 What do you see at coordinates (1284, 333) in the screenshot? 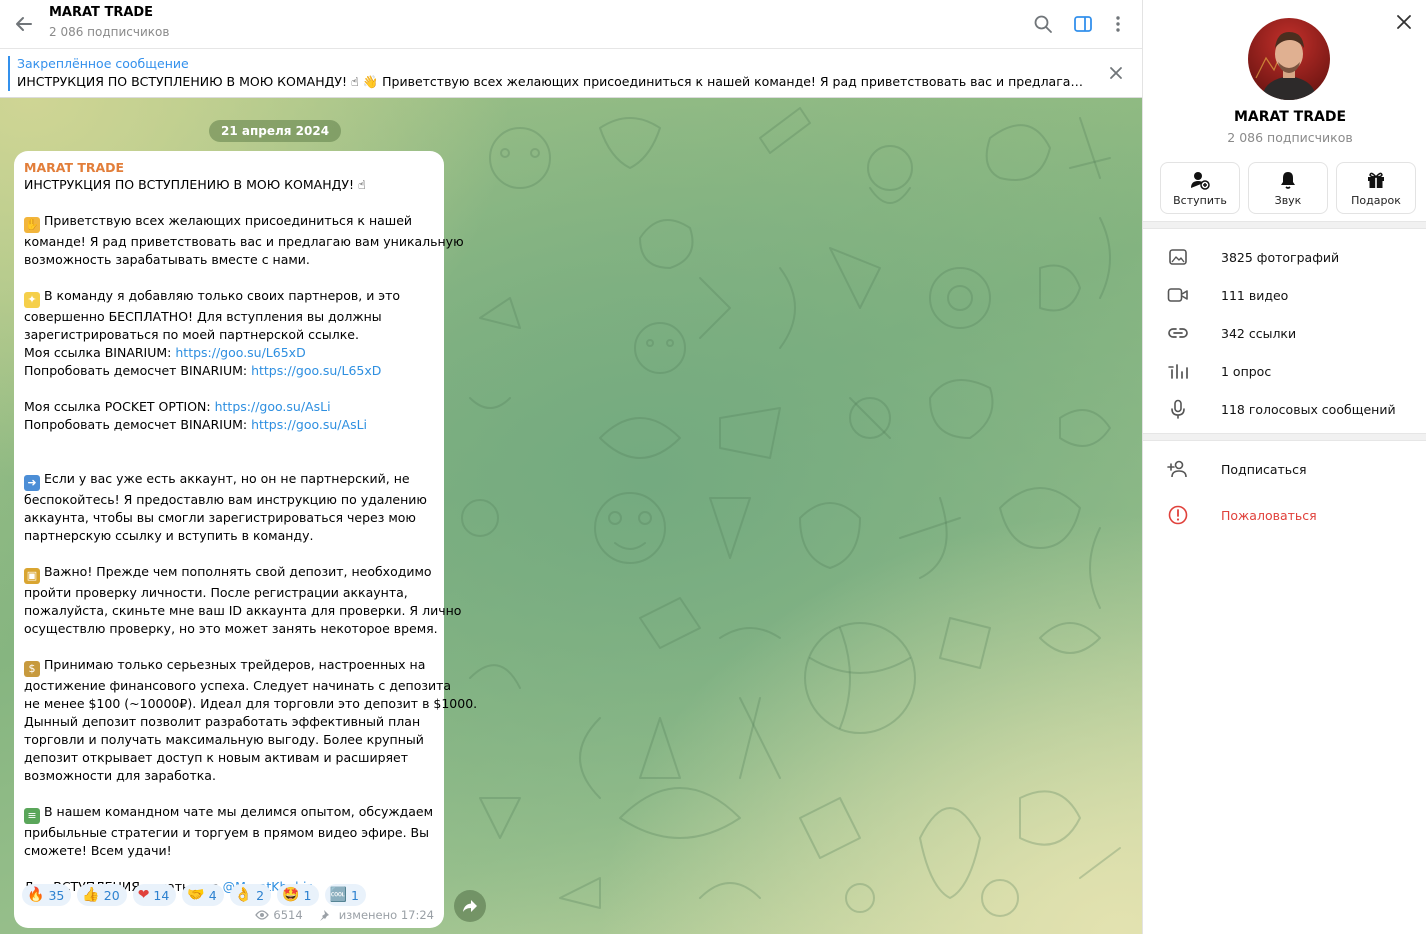
I see `media-links-row: 342 ссылки` at bounding box center [1284, 333].